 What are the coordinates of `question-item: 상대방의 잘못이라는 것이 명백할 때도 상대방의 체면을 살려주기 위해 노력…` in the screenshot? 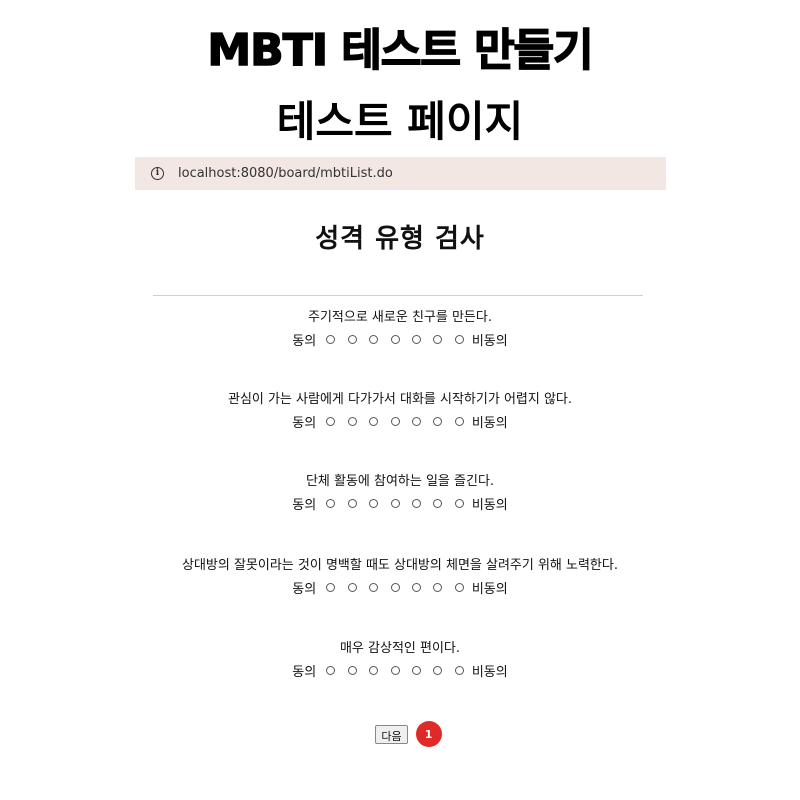 It's located at (400, 576).